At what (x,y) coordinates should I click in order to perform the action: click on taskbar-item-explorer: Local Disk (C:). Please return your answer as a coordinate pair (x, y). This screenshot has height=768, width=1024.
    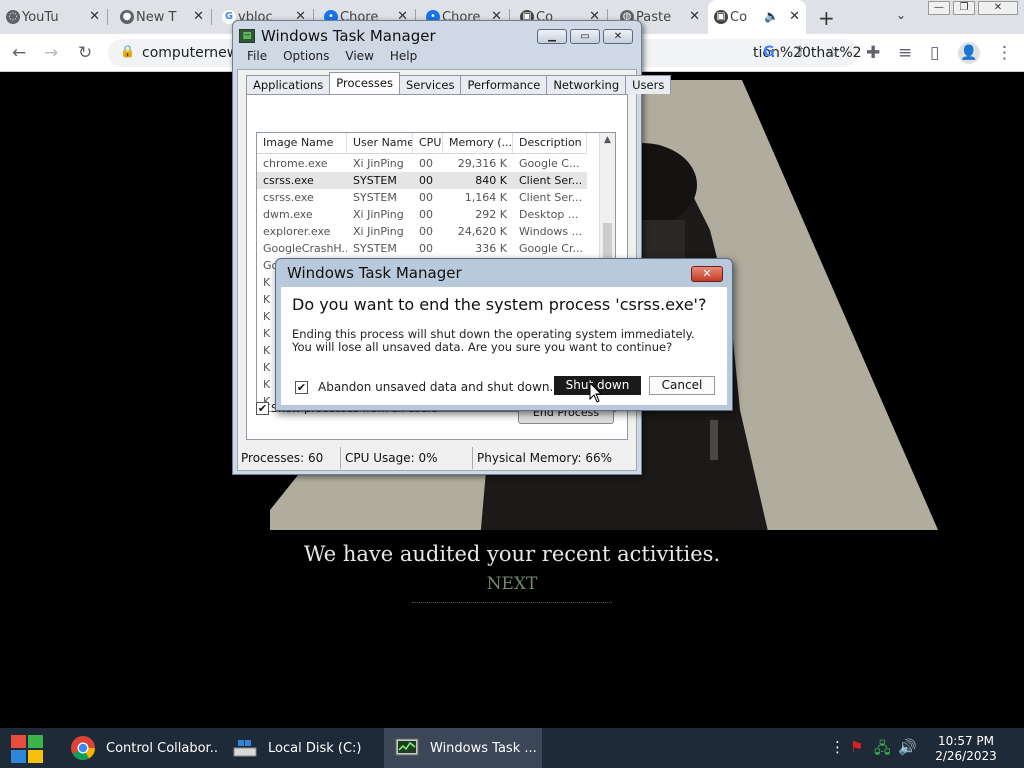
    Looking at the image, I should click on (301, 748).